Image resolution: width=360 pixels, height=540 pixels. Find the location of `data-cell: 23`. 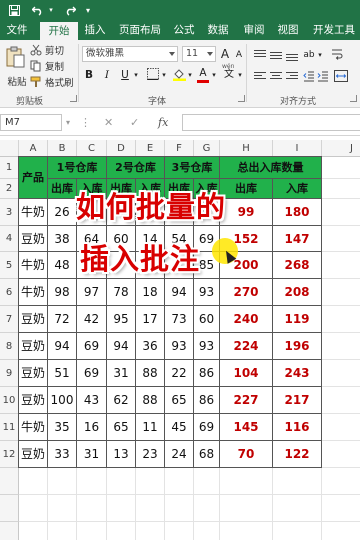

data-cell: 23 is located at coordinates (150, 454).